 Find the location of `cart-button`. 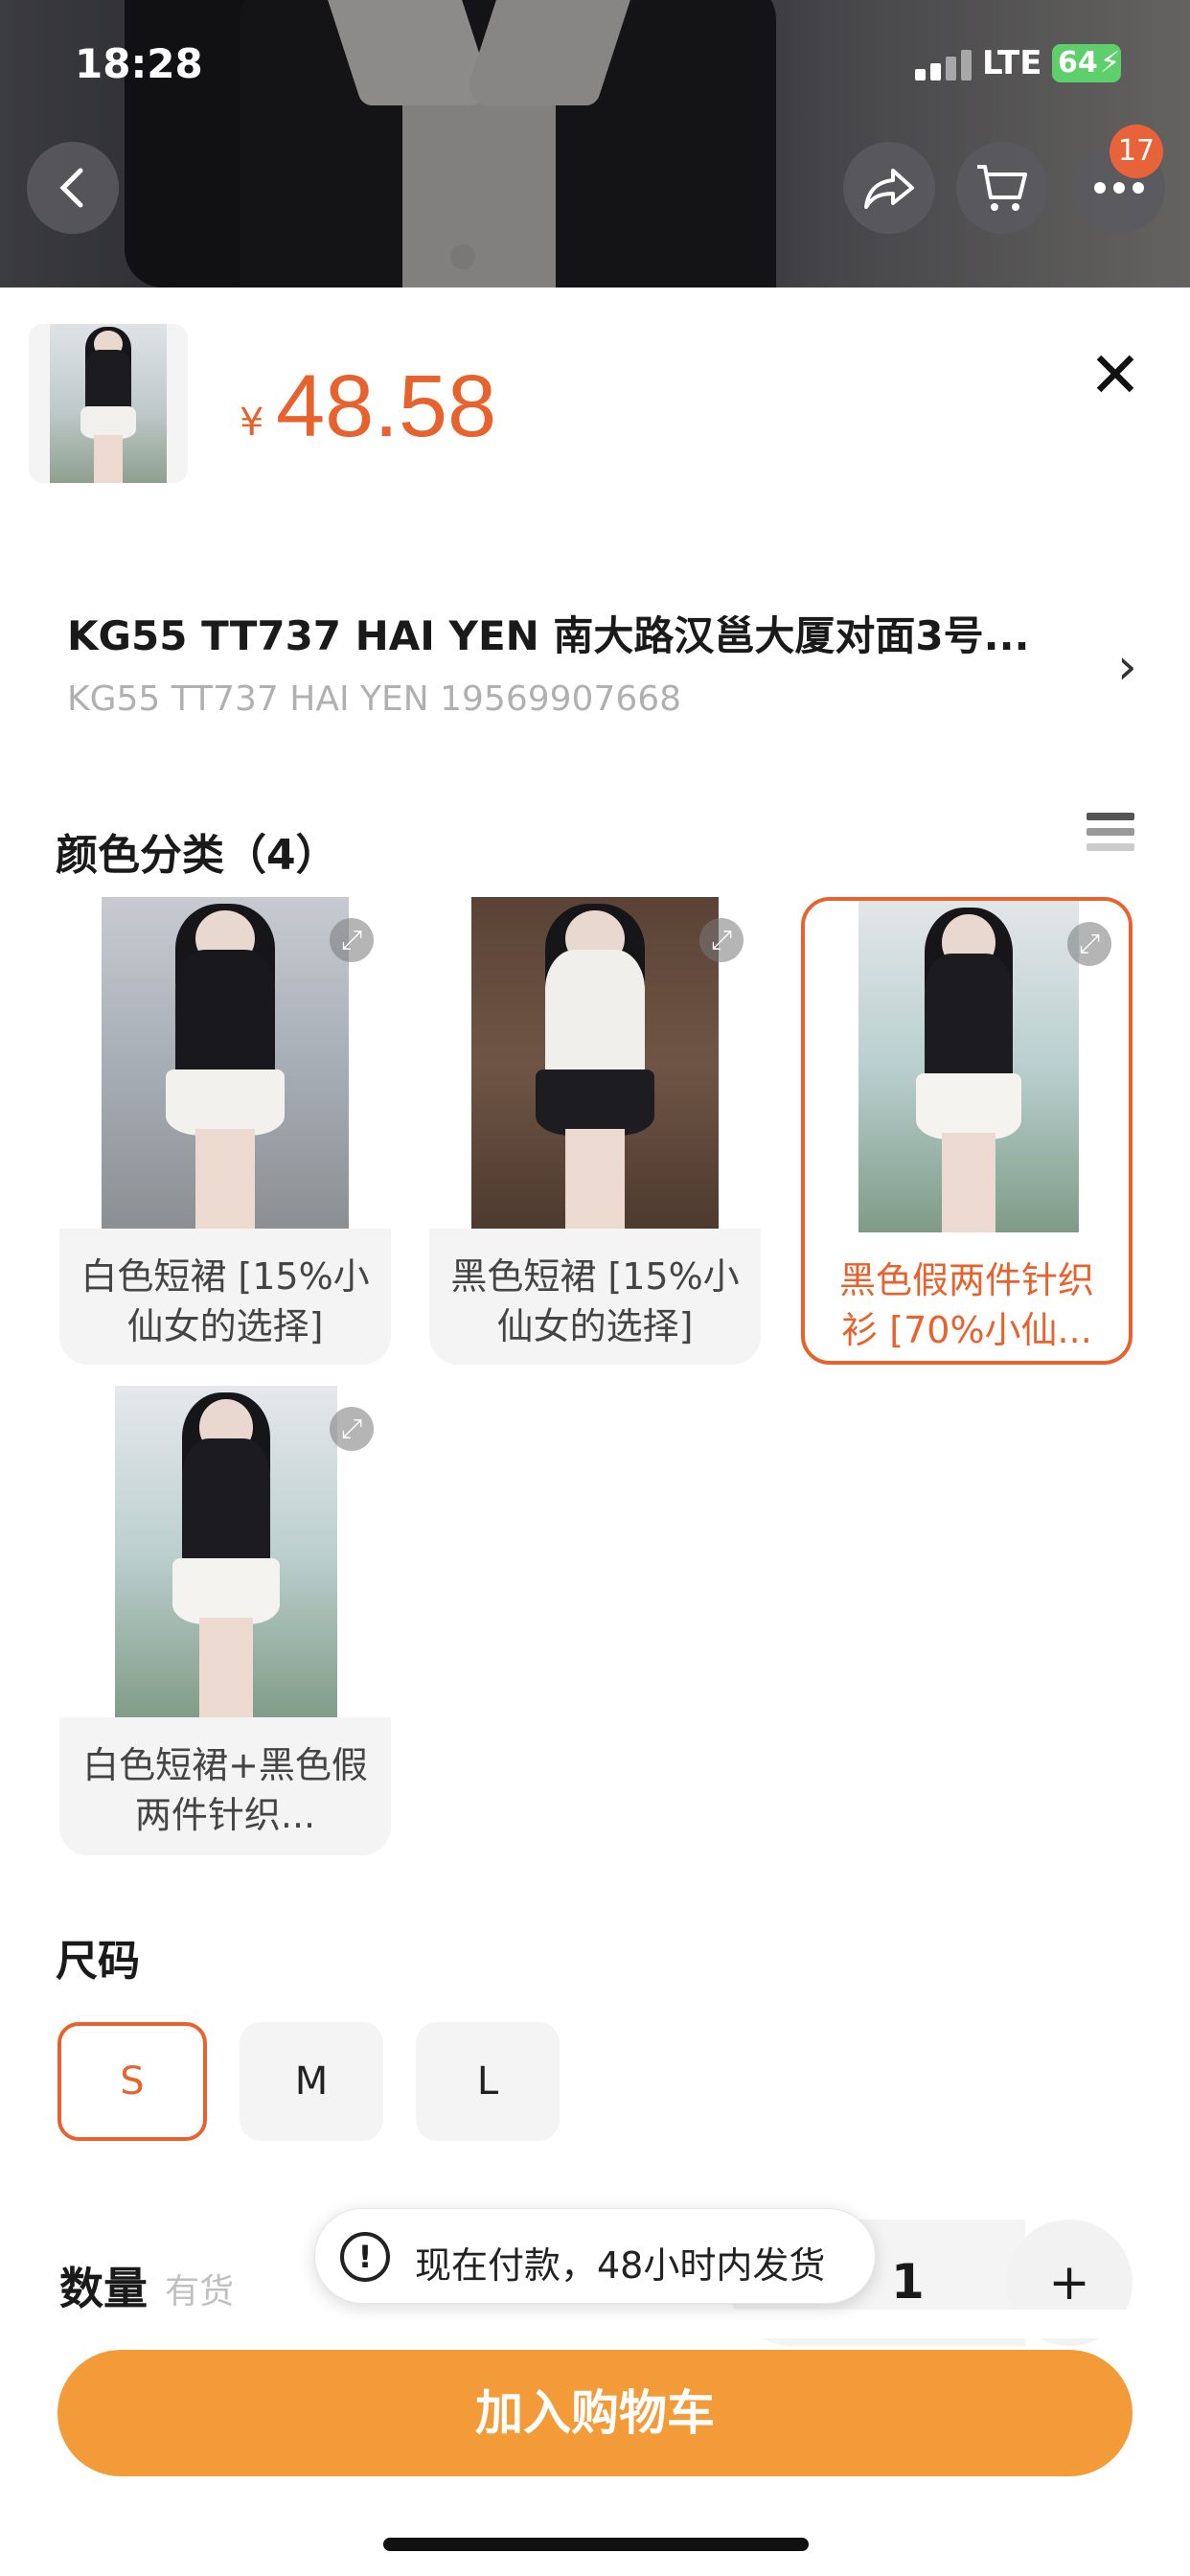

cart-button is located at coordinates (1002, 188).